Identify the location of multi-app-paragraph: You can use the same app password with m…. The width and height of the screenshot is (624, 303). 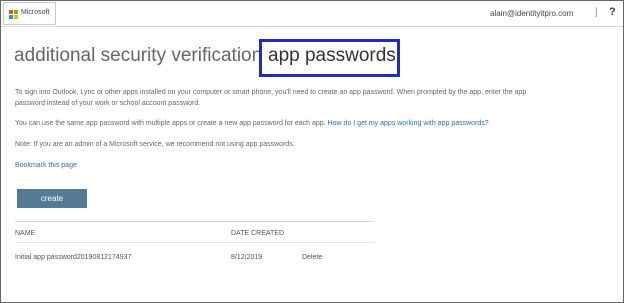
(252, 123).